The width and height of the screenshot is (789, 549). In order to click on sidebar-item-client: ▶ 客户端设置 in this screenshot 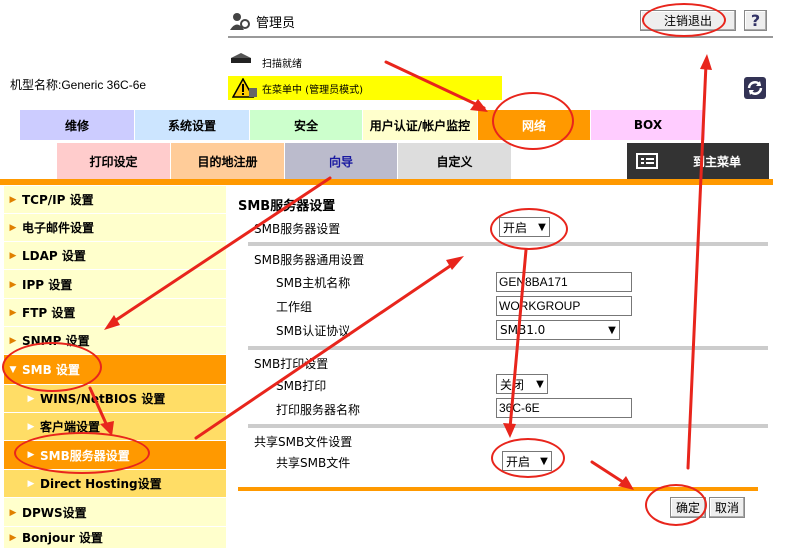, I will do `click(115, 427)`.